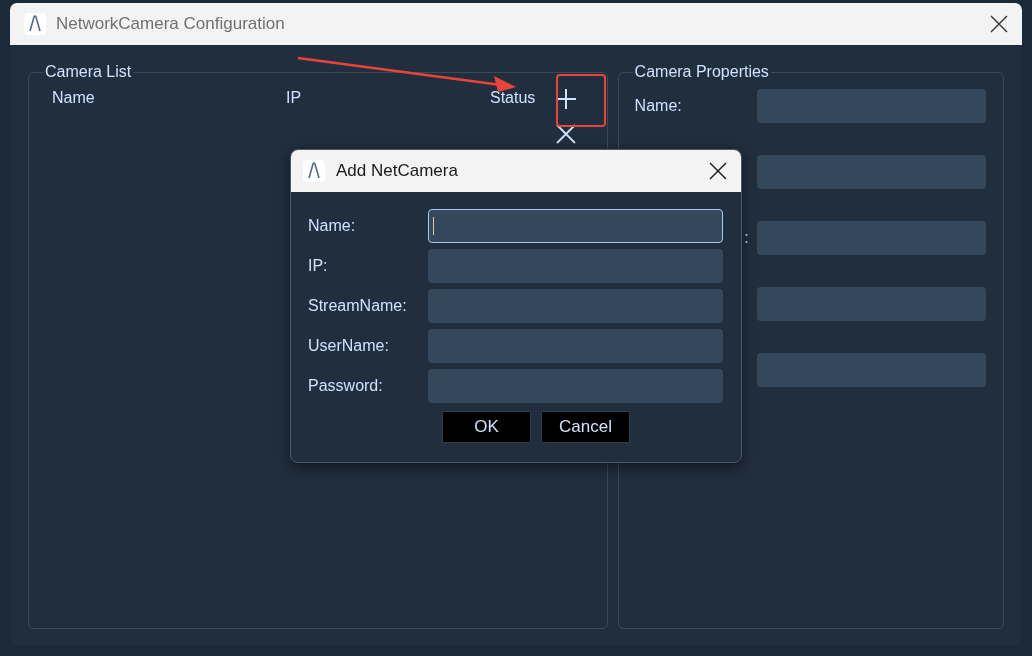 This screenshot has height=656, width=1032. Describe the element at coordinates (397, 171) in the screenshot. I see `dialog-title: Add NetCamera` at that location.